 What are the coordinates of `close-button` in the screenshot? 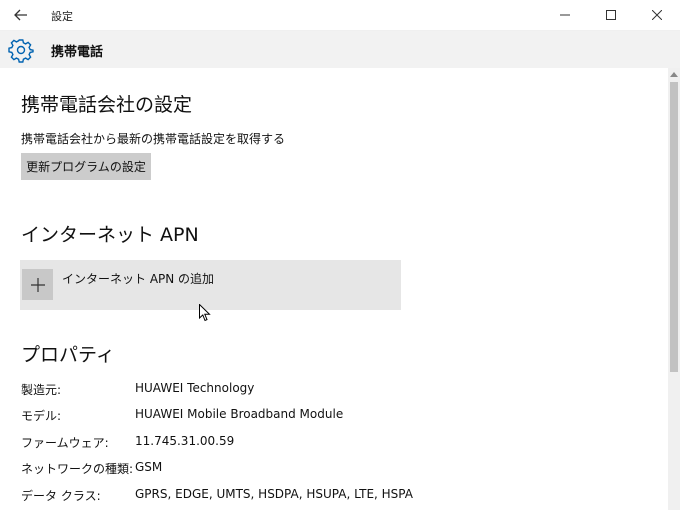 It's located at (657, 15).